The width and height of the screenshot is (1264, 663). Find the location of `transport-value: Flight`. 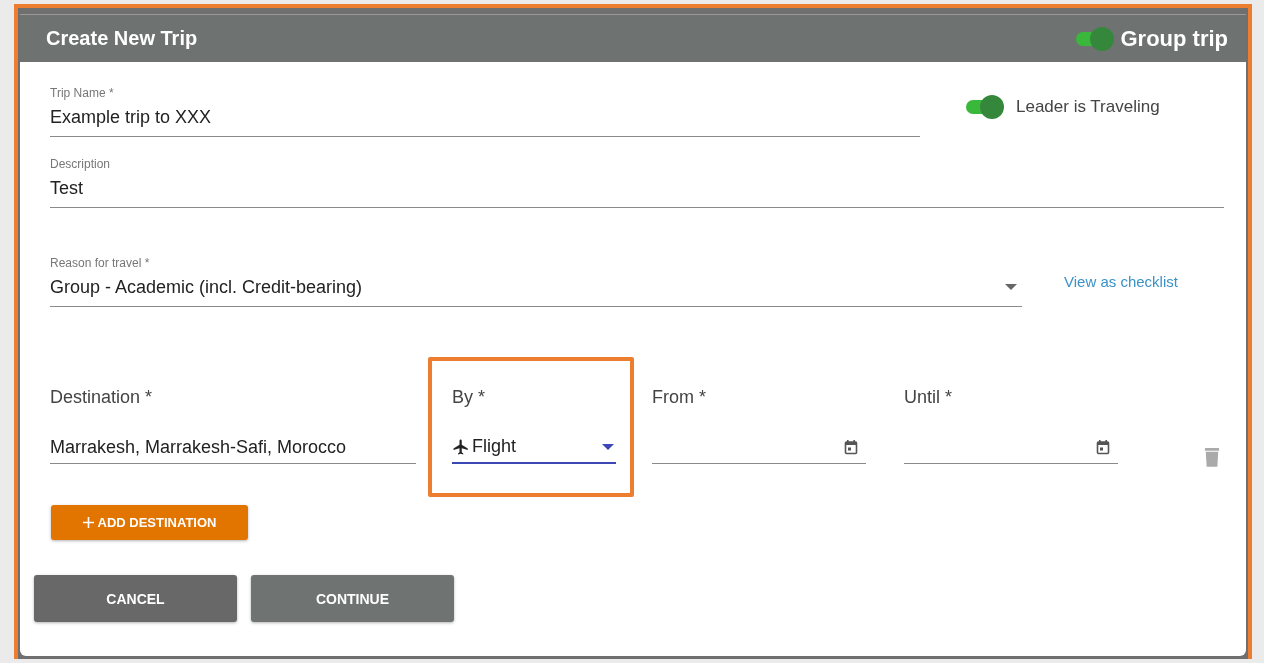

transport-value: Flight is located at coordinates (484, 446).